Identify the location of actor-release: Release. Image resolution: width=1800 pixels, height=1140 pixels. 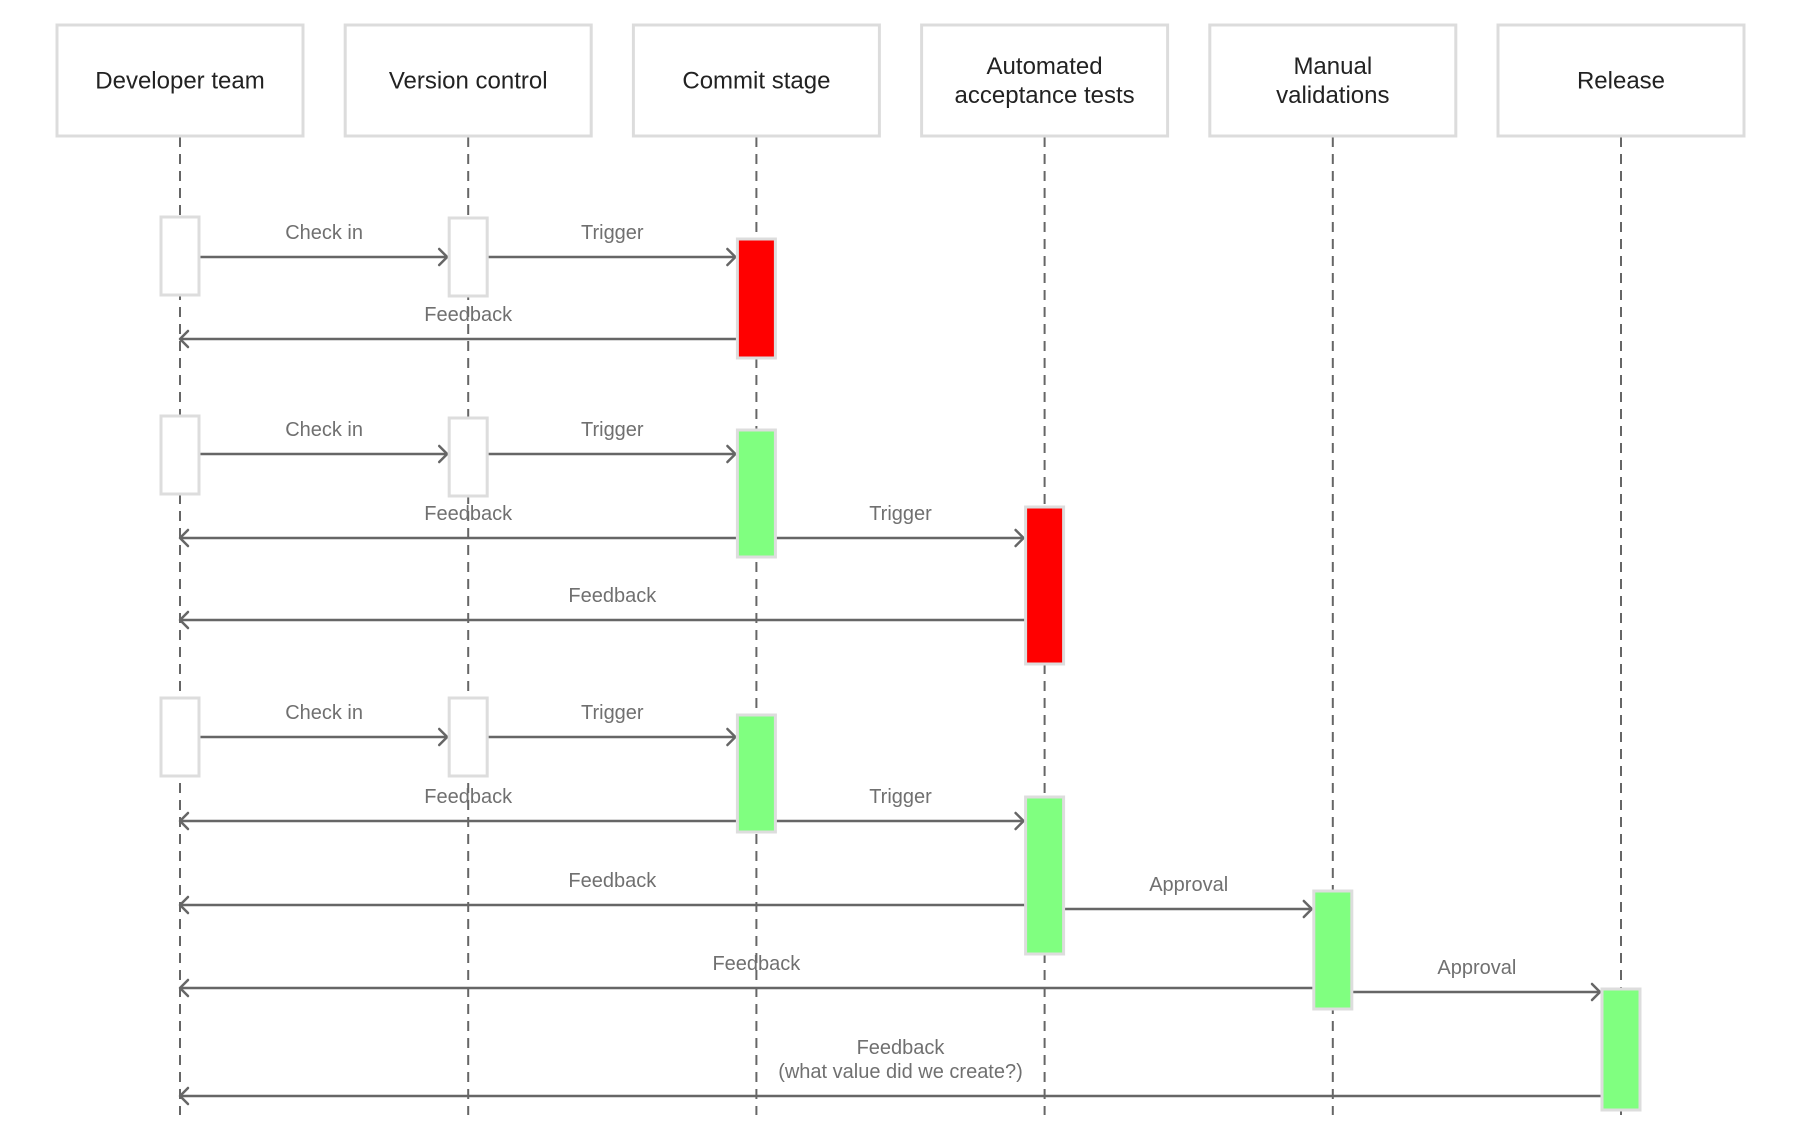
(1621, 80).